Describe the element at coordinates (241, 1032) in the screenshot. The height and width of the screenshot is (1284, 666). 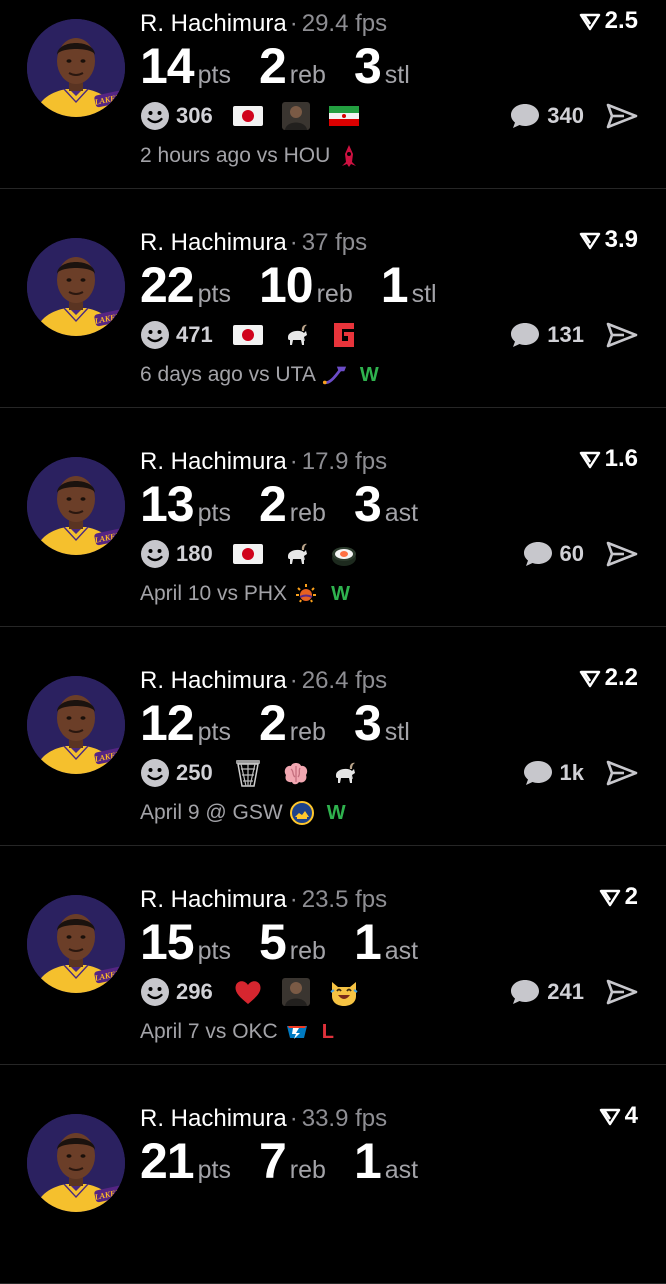
I see `opponent: vs OKC` at that location.